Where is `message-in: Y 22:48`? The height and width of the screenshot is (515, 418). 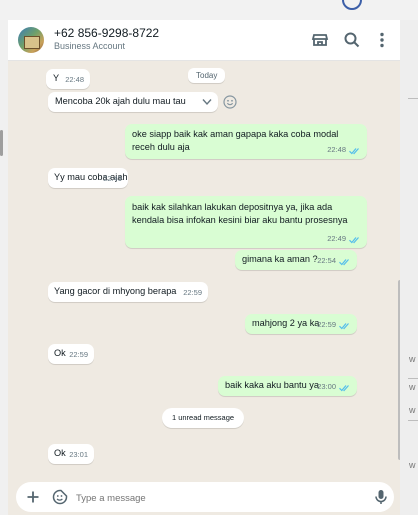 message-in: Y 22:48 is located at coordinates (68, 79).